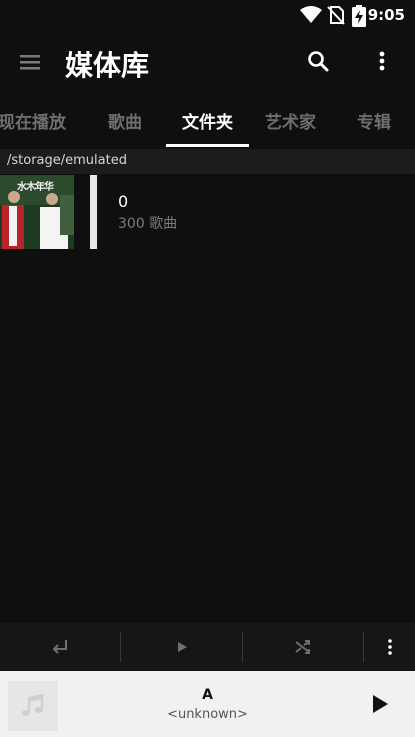 This screenshot has height=737, width=415. What do you see at coordinates (207, 15) in the screenshot?
I see `status-bar: 9:05` at bounding box center [207, 15].